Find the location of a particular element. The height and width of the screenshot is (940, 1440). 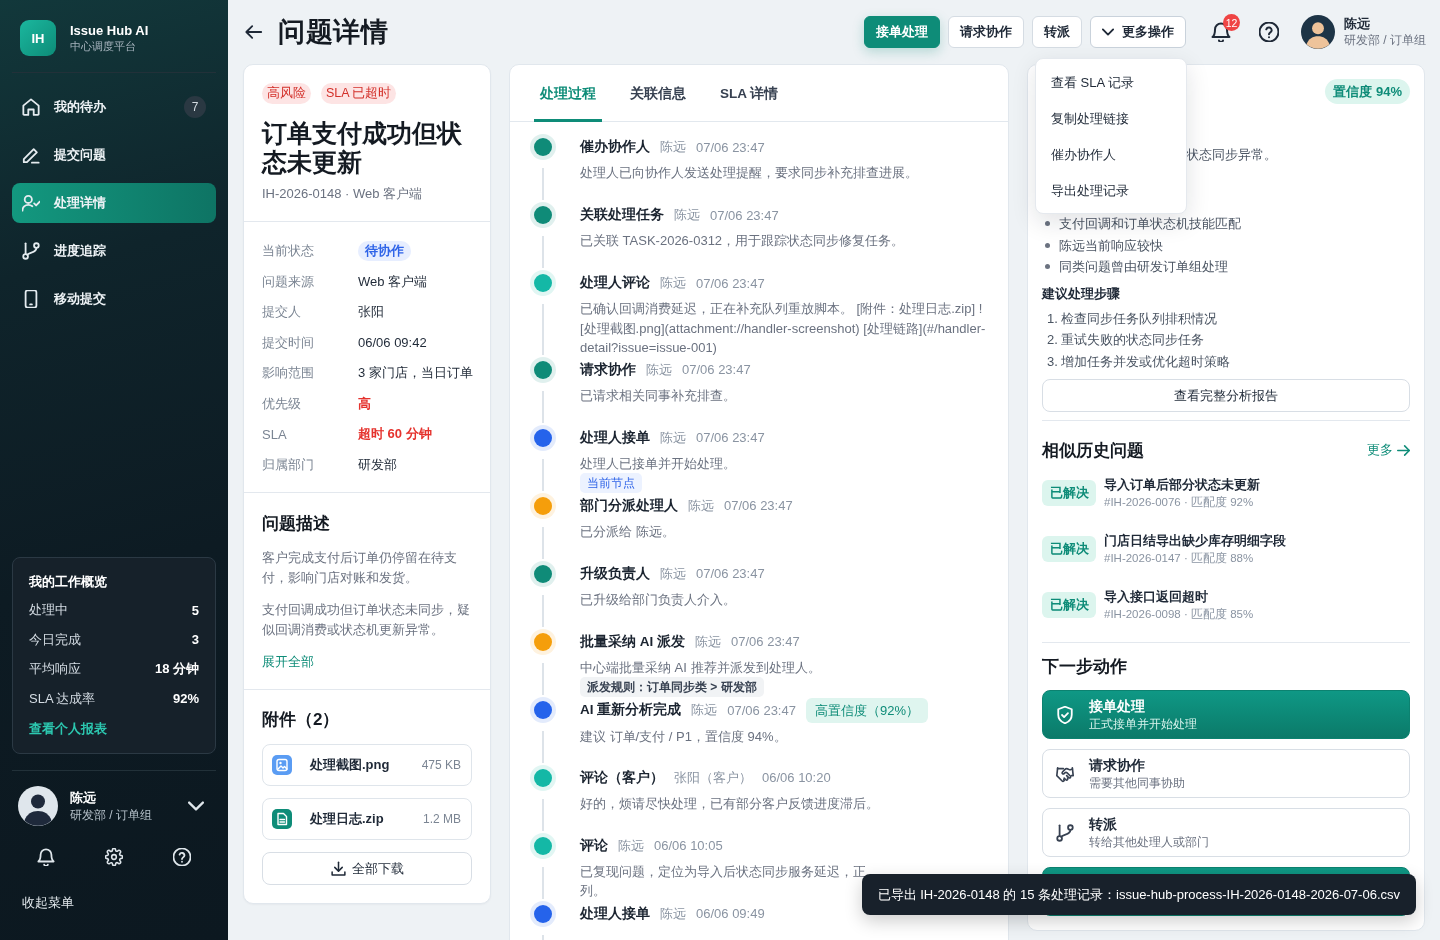

report-button: 查看完整分析报告 is located at coordinates (1226, 395).